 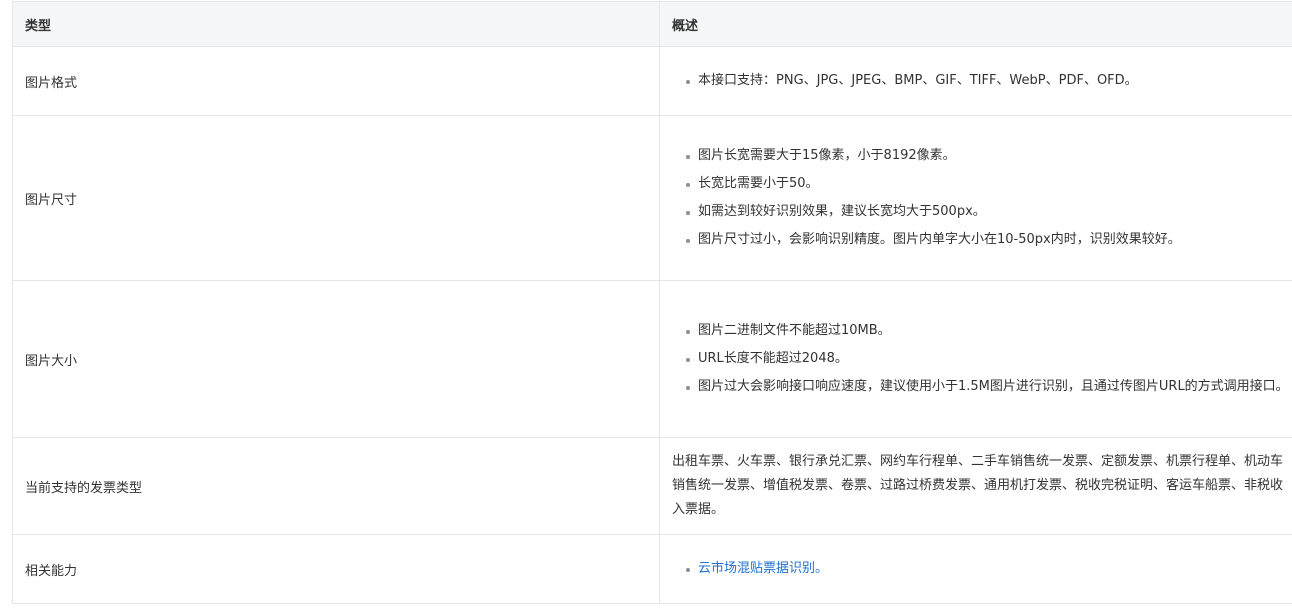 What do you see at coordinates (986, 212) in the screenshot?
I see `list-item: 如需达到较好识别效果，建议长宽均大于500px。` at bounding box center [986, 212].